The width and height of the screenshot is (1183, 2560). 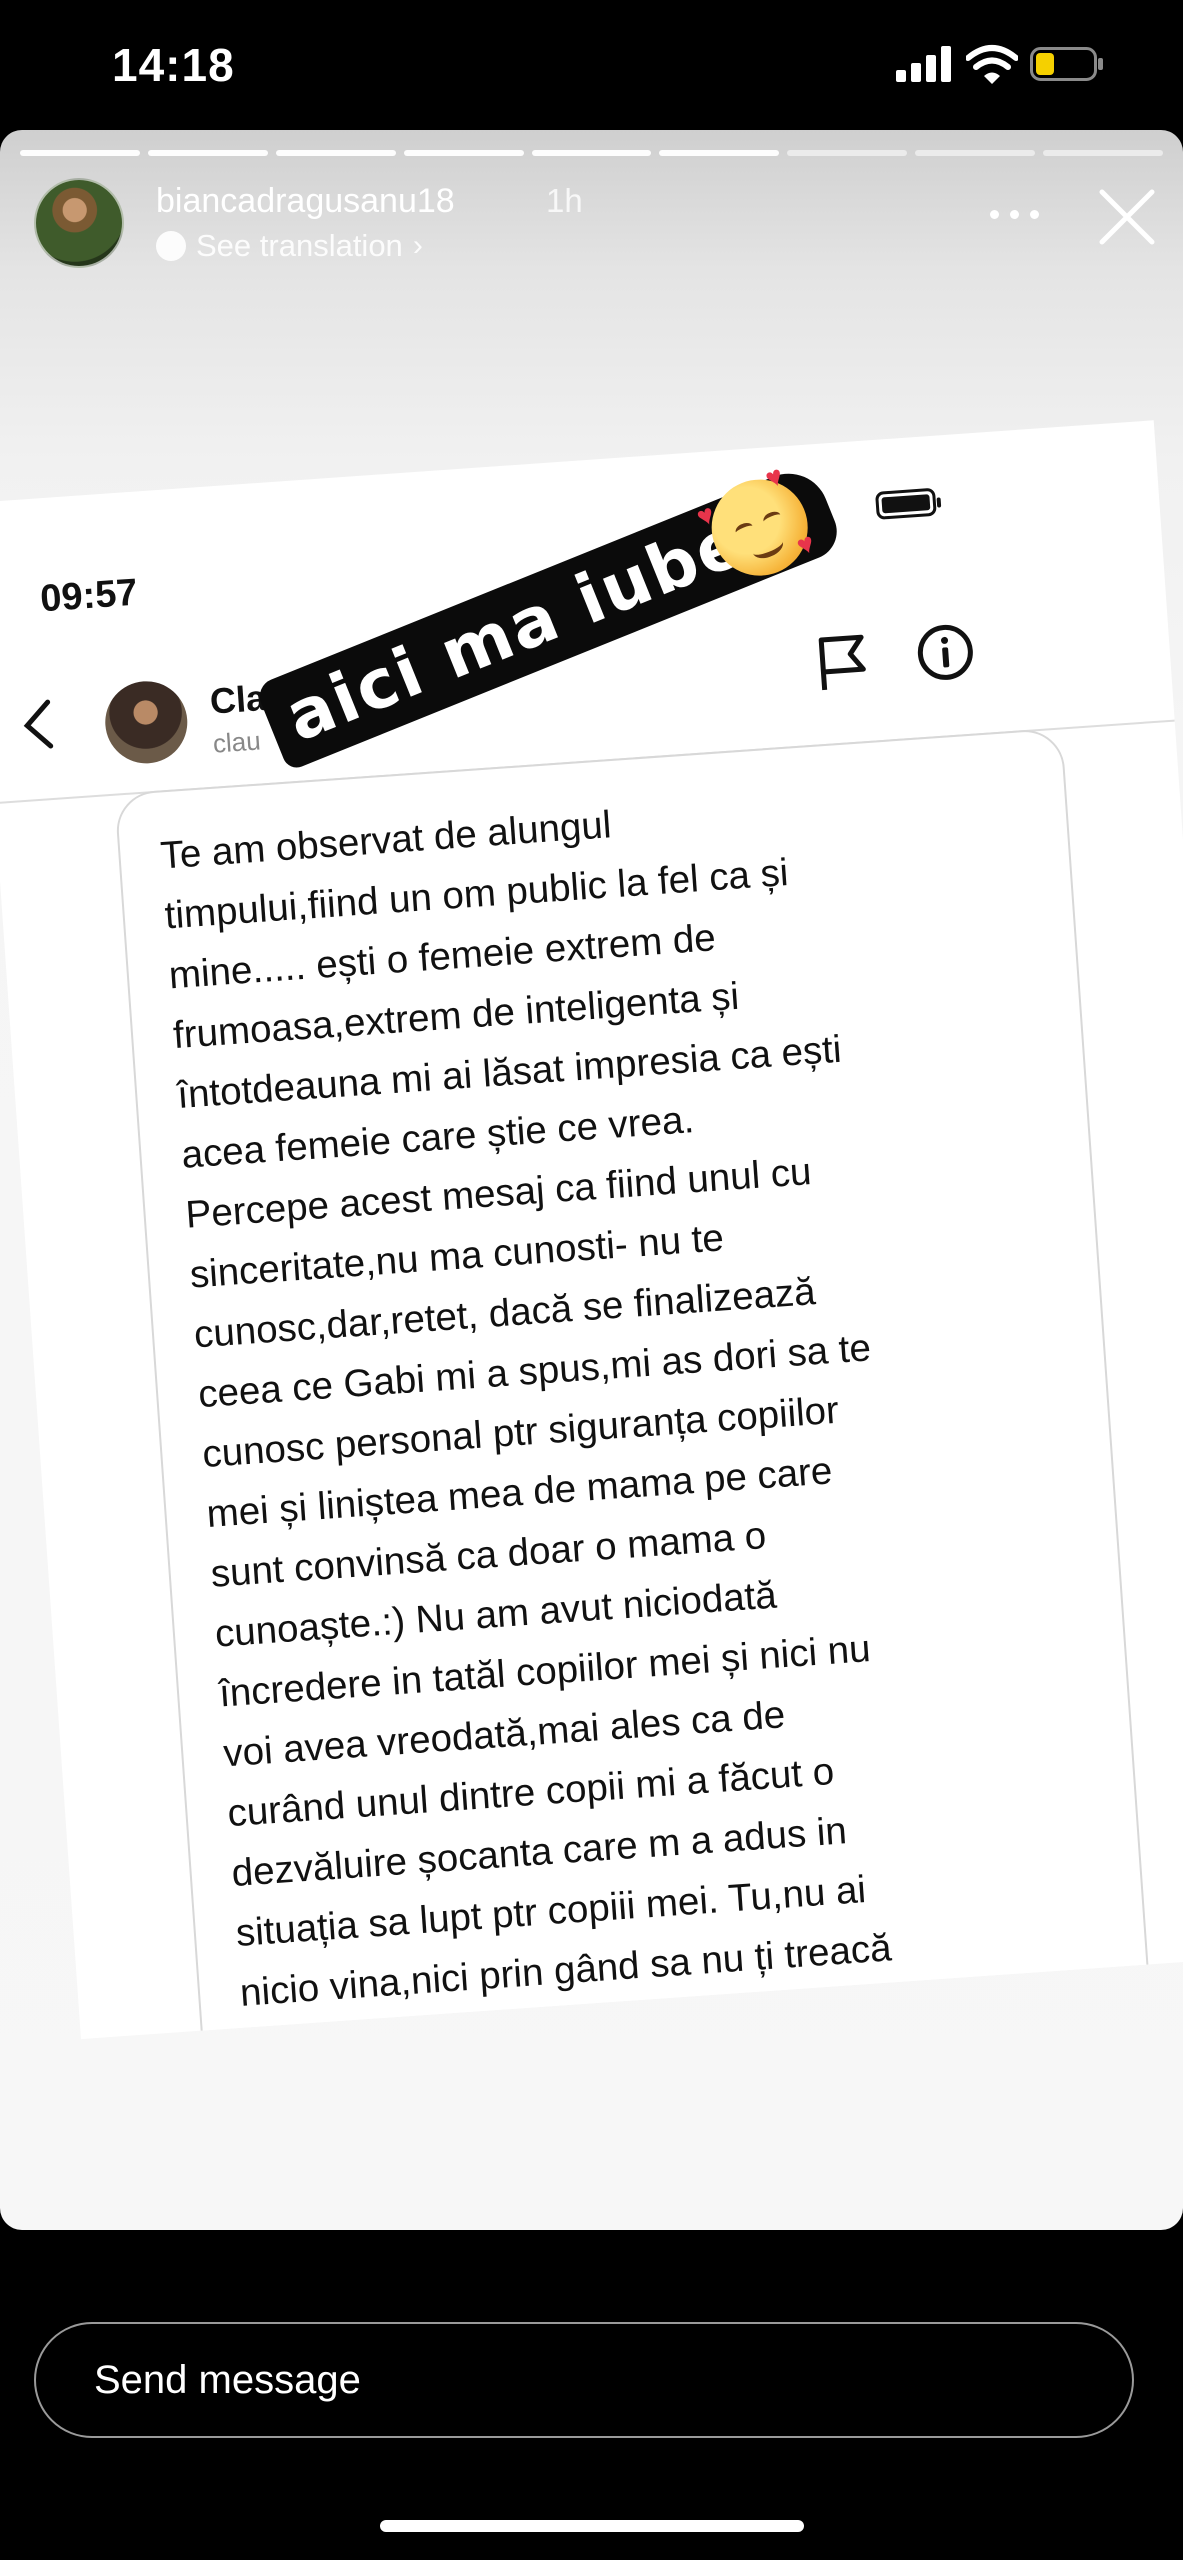 What do you see at coordinates (88, 596) in the screenshot?
I see `screenshot-time: 09:57` at bounding box center [88, 596].